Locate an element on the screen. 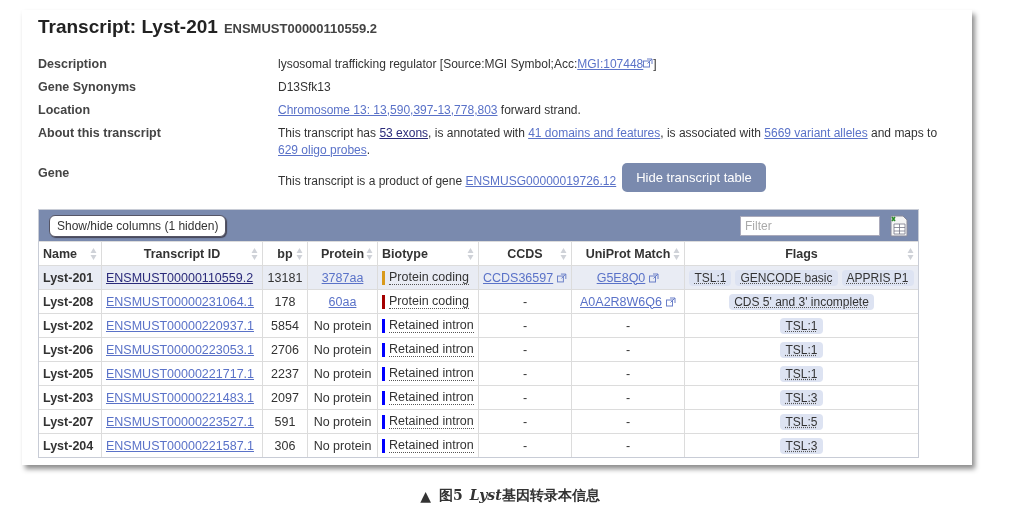 This screenshot has width=1020, height=517. spreadsheet-icon is located at coordinates (899, 225).